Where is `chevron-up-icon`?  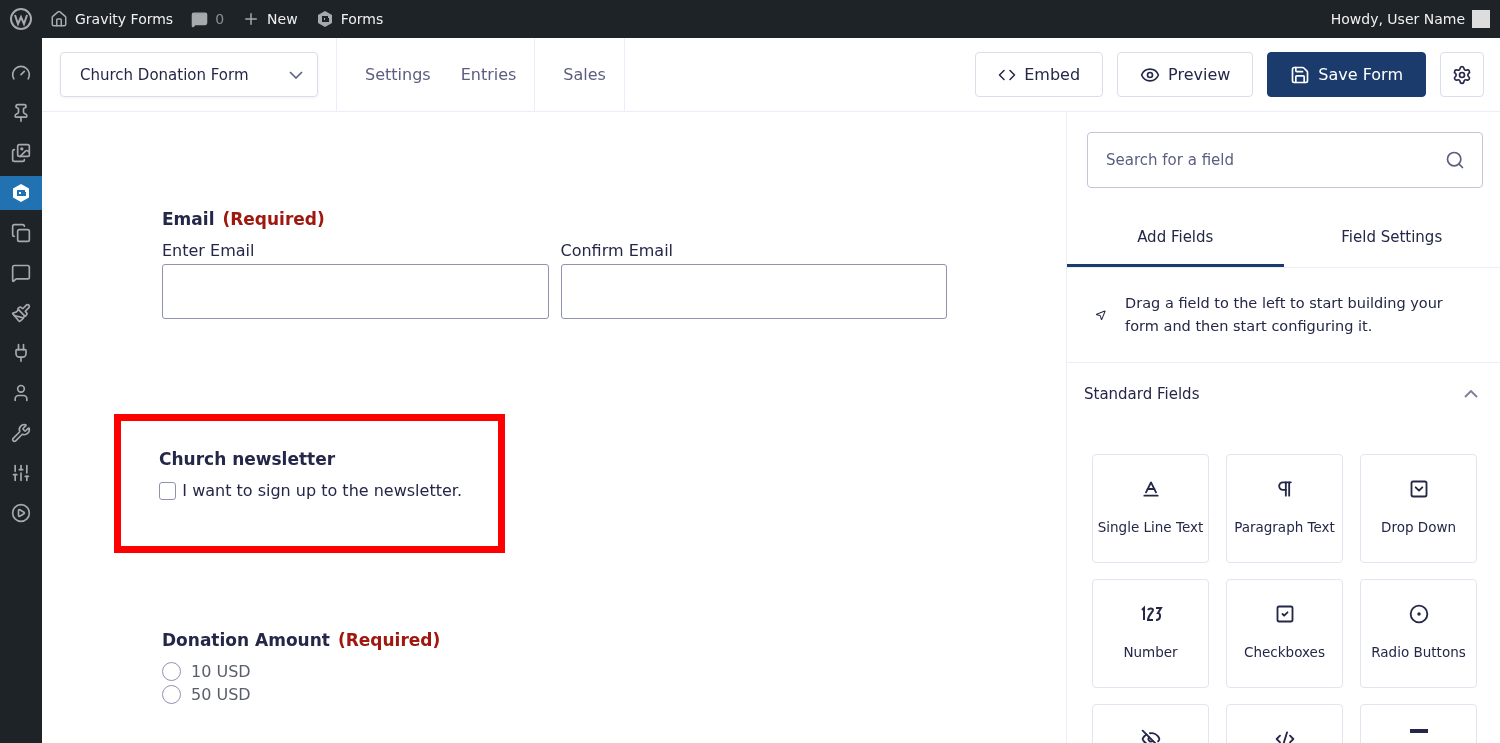
chevron-up-icon is located at coordinates (1471, 394).